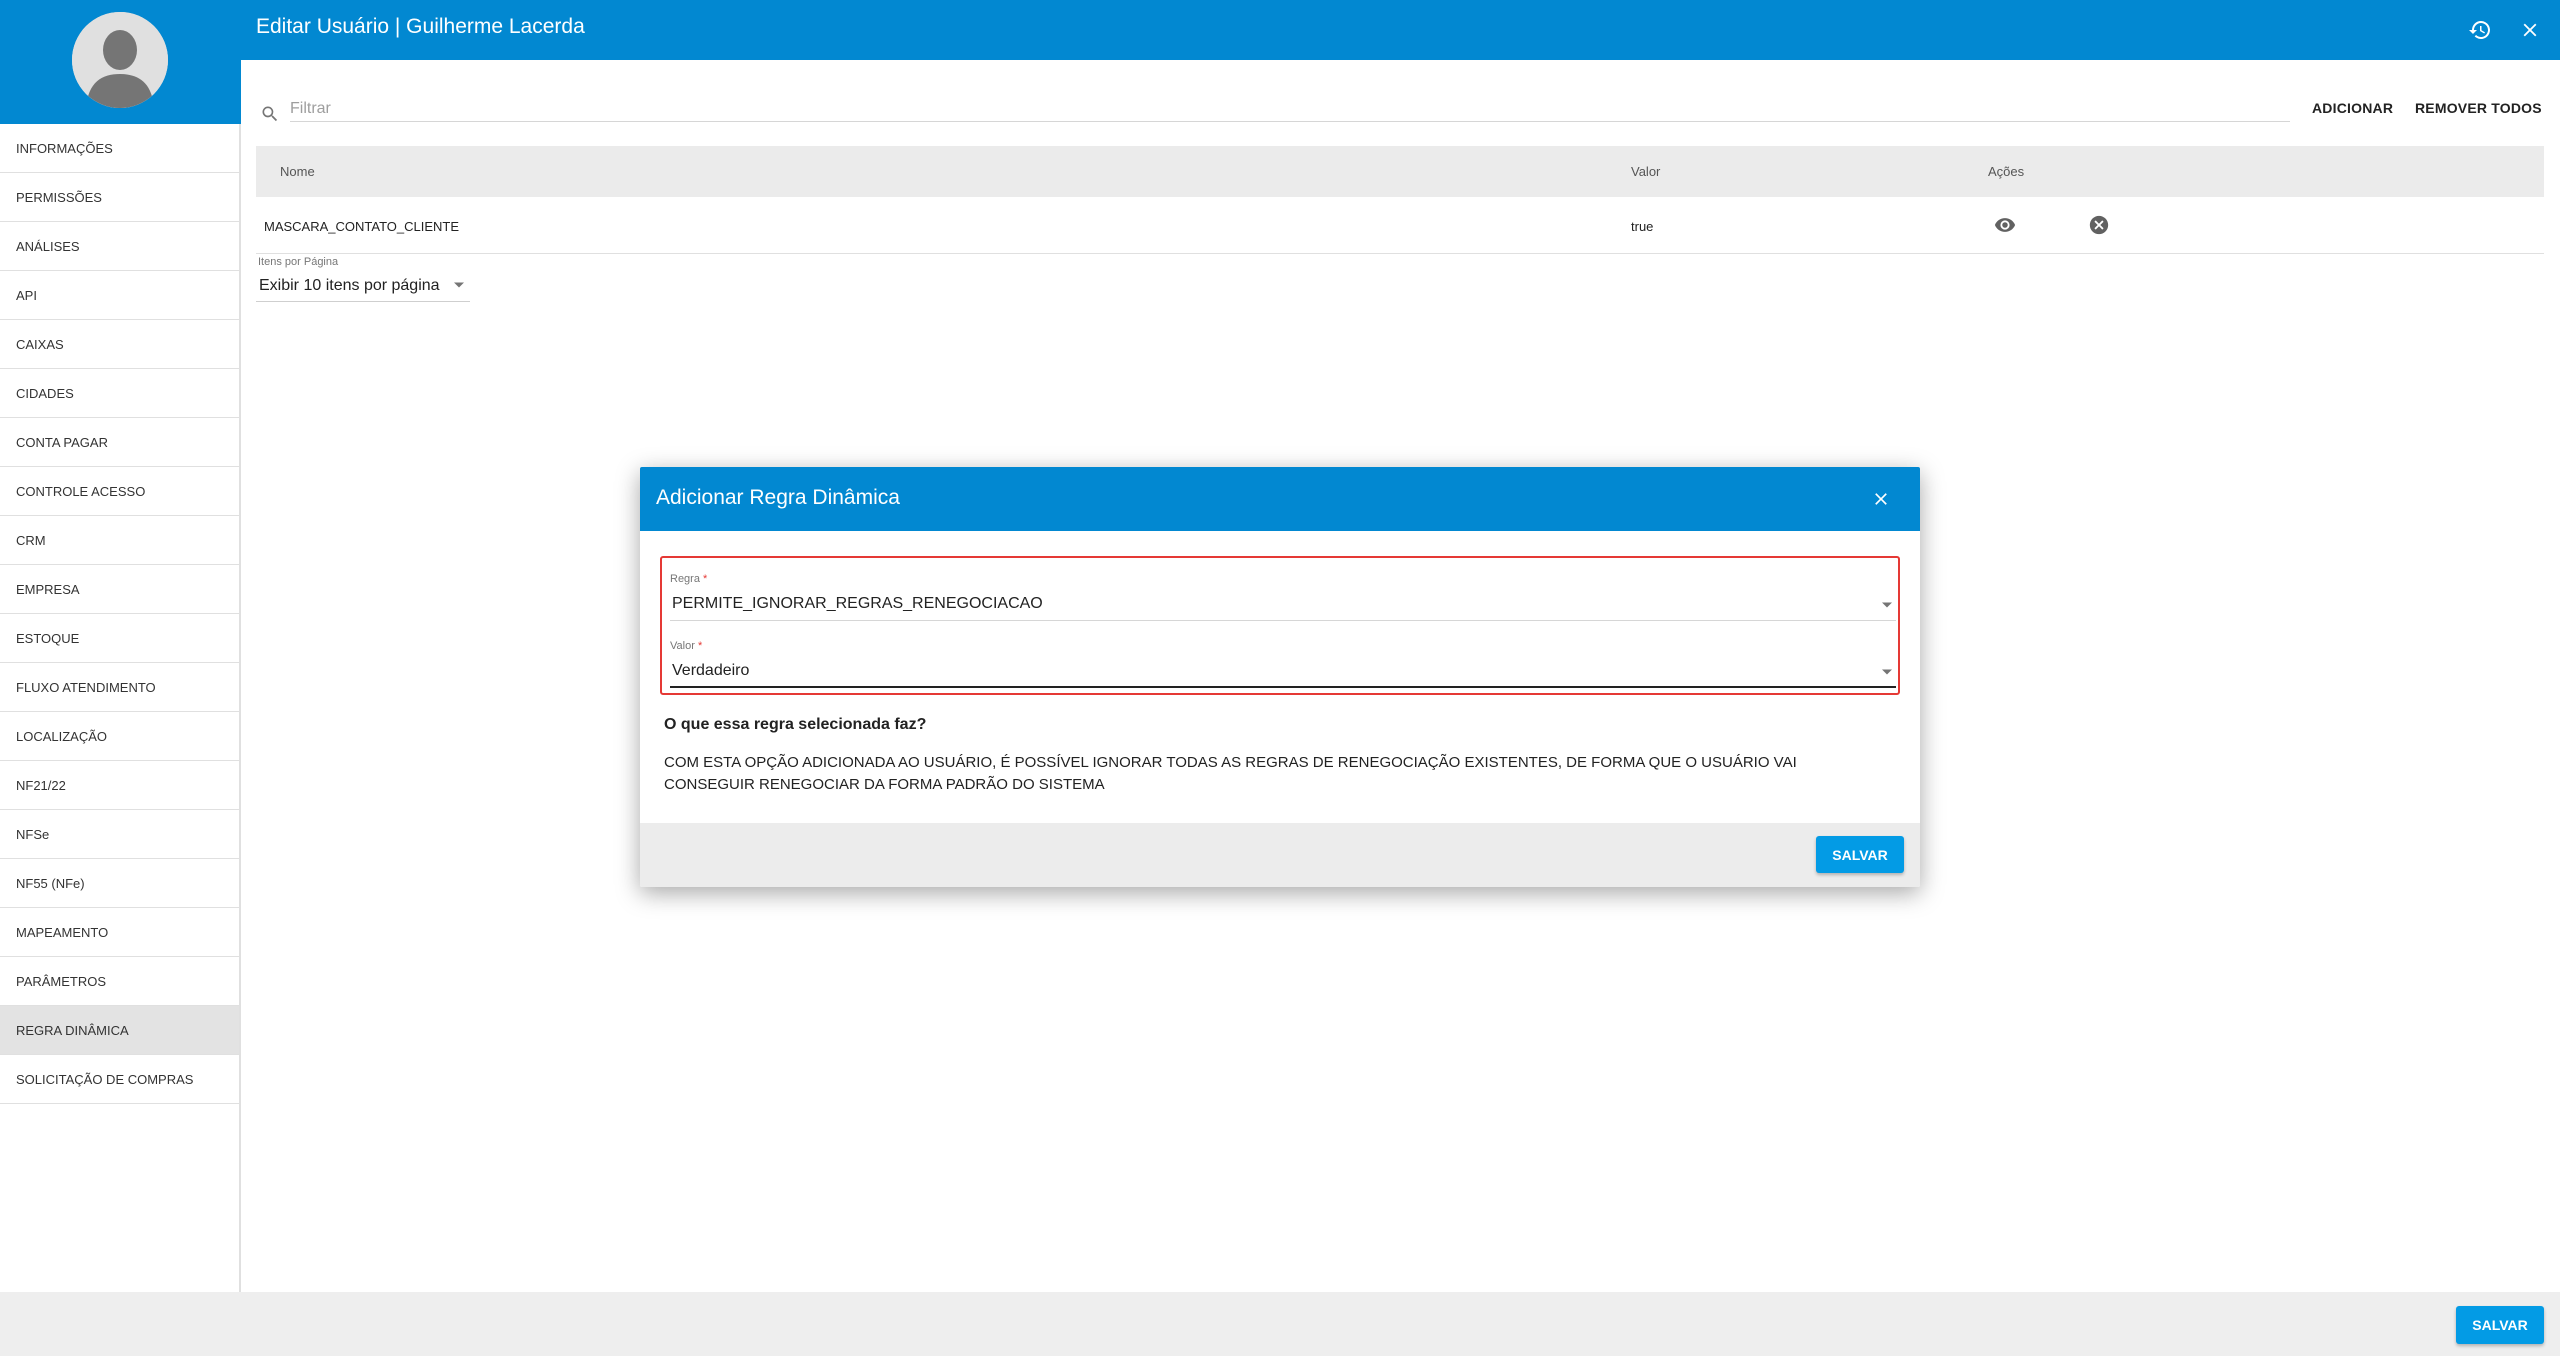 The height and width of the screenshot is (1356, 2560). I want to click on rule-label-text: Regra, so click(685, 579).